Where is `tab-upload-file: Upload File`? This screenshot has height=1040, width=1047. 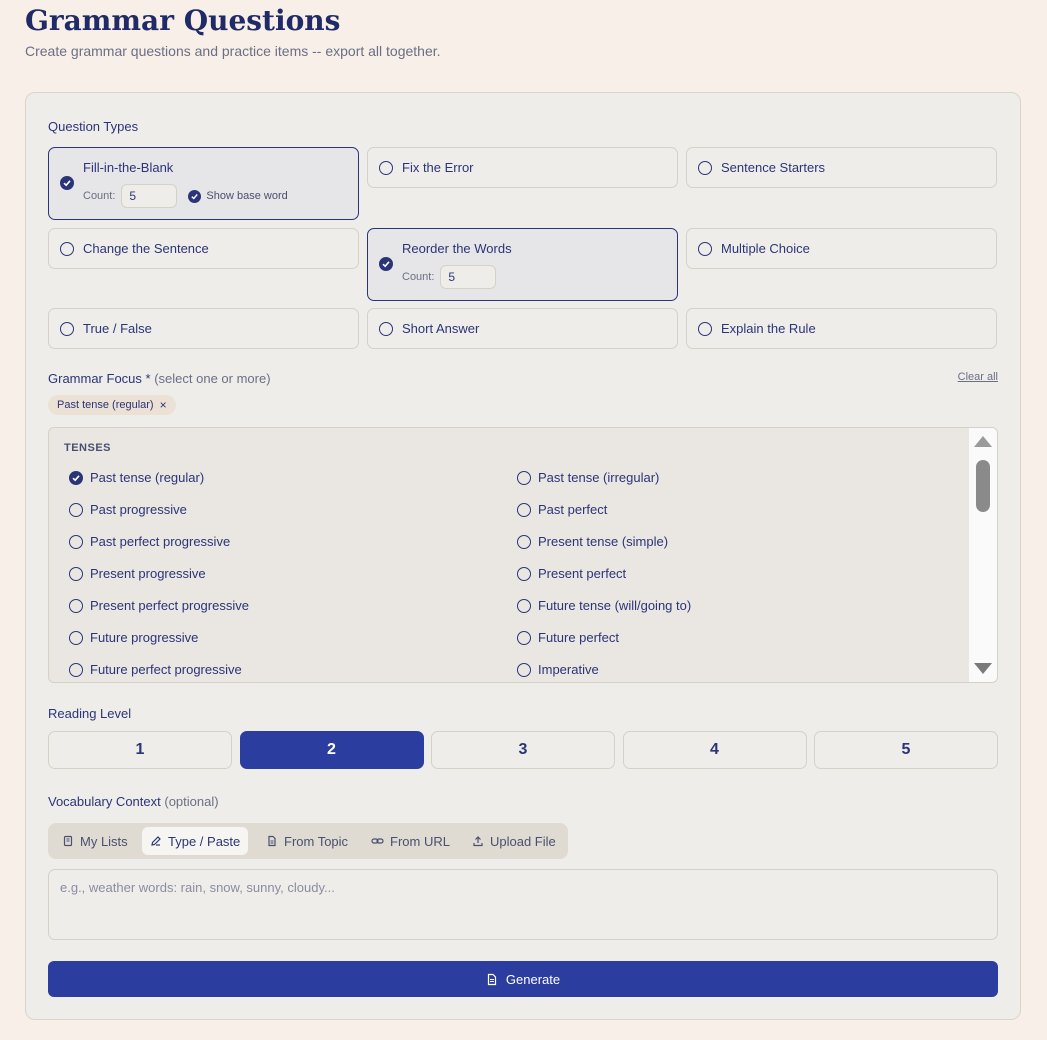
tab-upload-file: Upload File is located at coordinates (514, 841).